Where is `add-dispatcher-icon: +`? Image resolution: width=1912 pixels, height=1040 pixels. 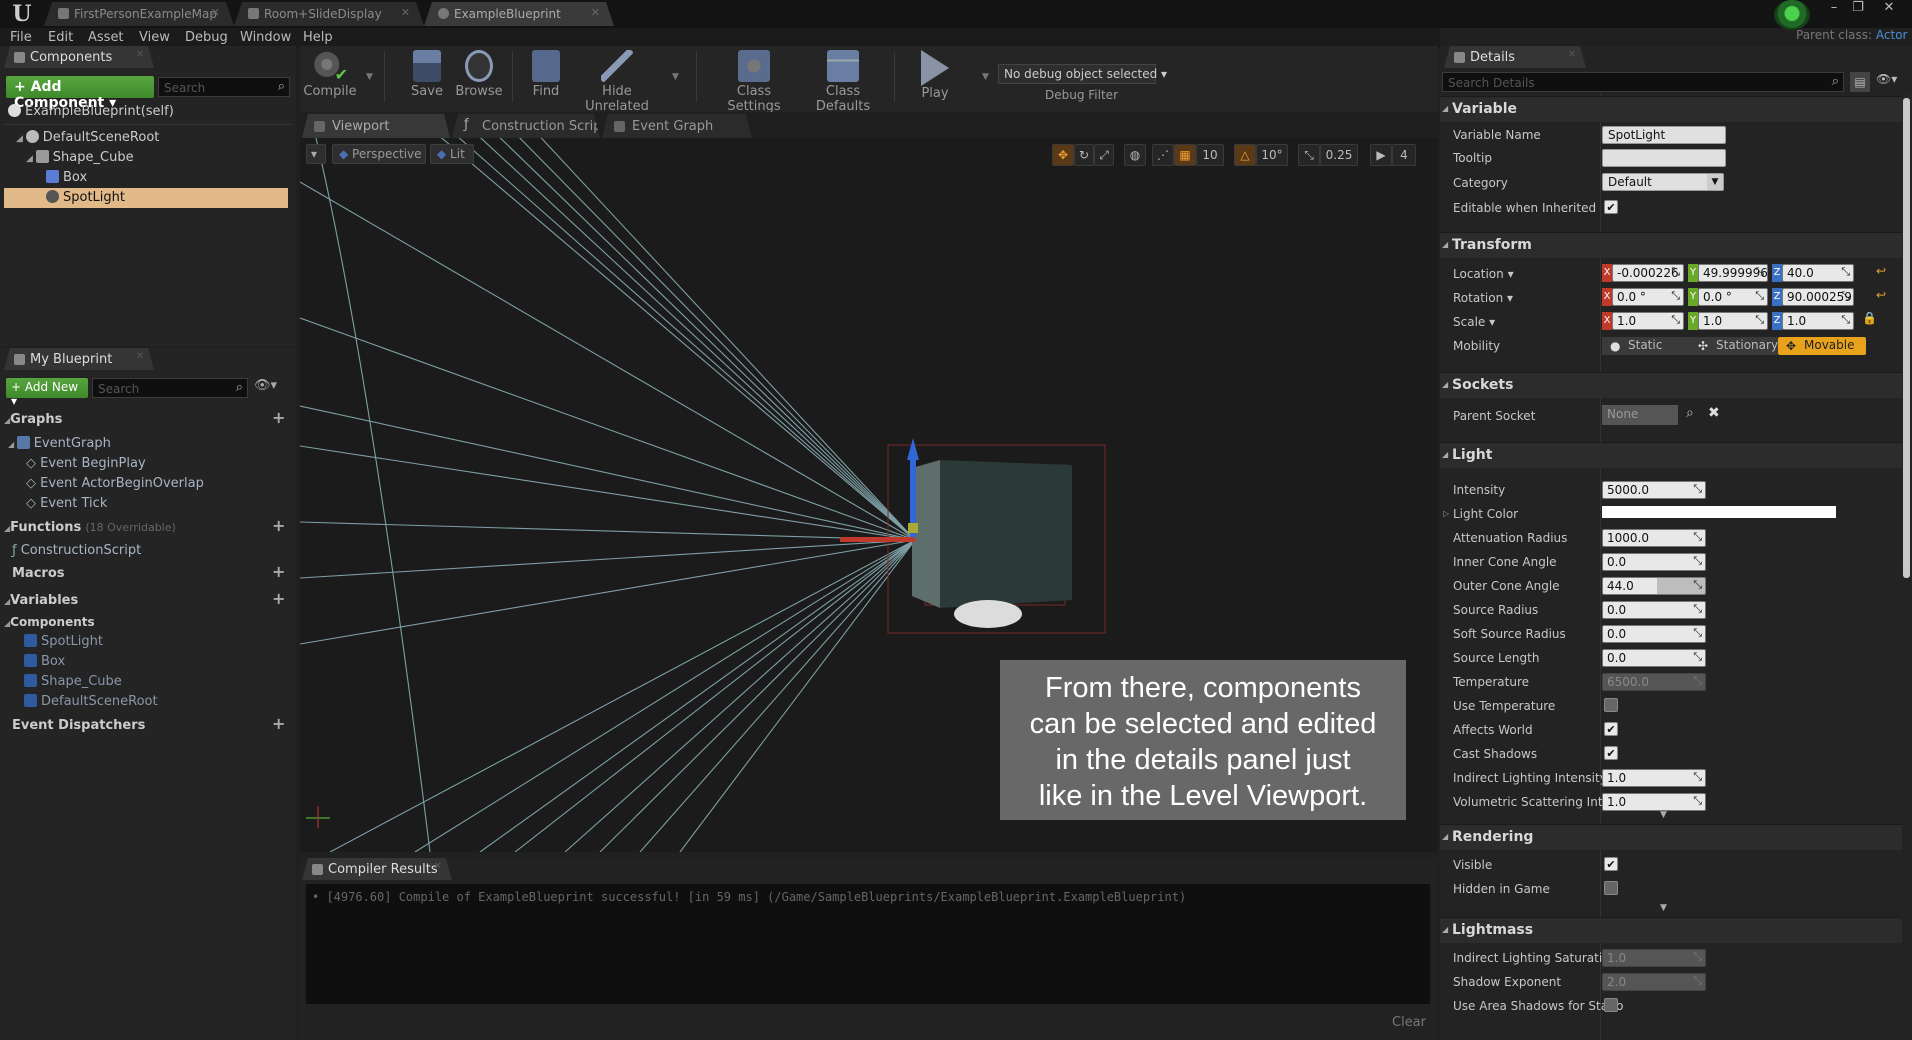 add-dispatcher-icon: + is located at coordinates (278, 723).